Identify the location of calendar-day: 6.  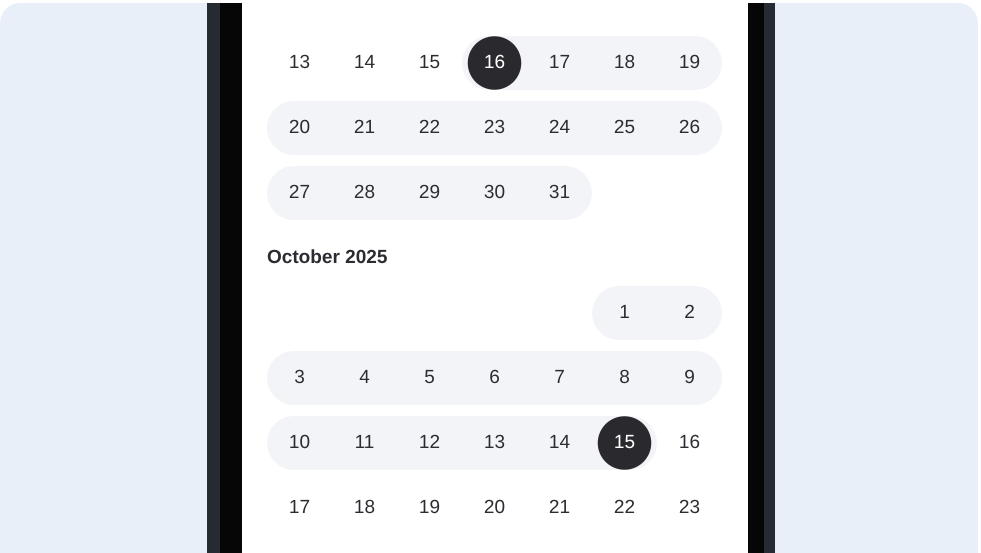
(494, 378).